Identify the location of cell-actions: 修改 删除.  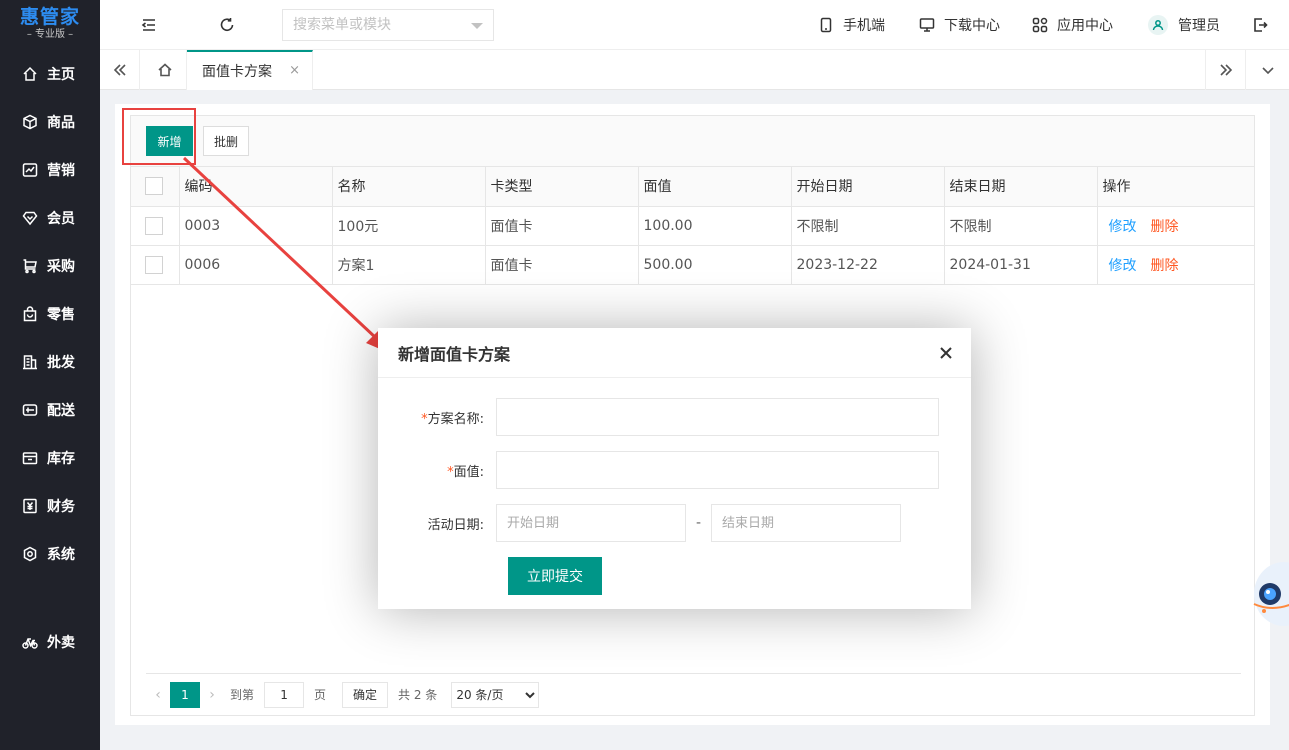
(1175, 265).